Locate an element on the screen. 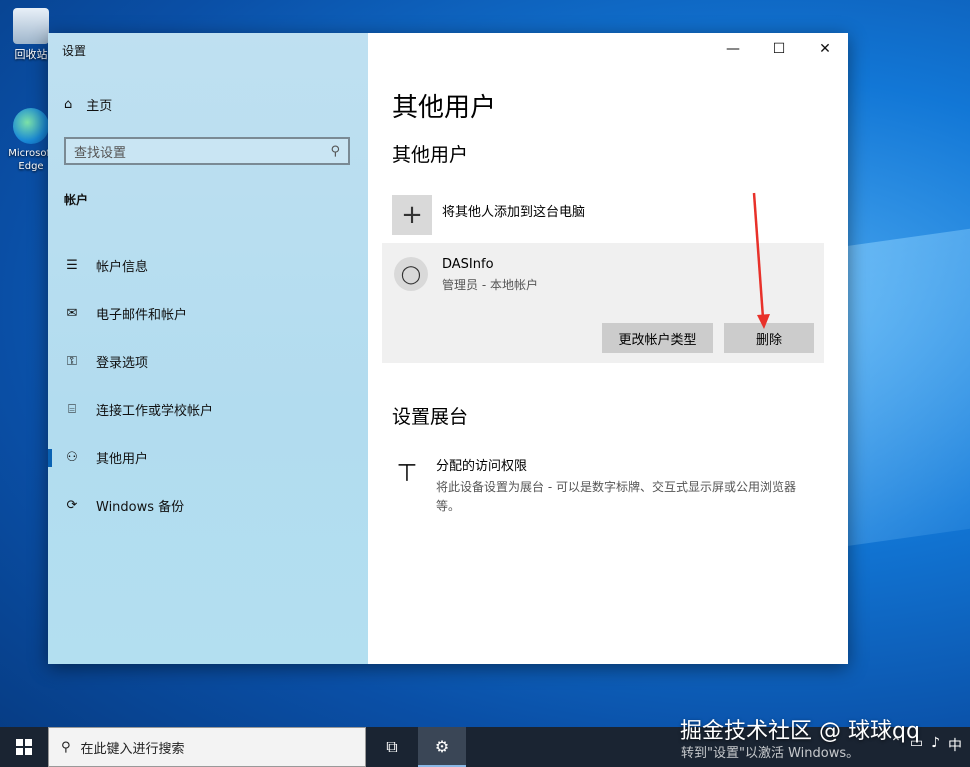  volume-icon: ♪ is located at coordinates (935, 745).